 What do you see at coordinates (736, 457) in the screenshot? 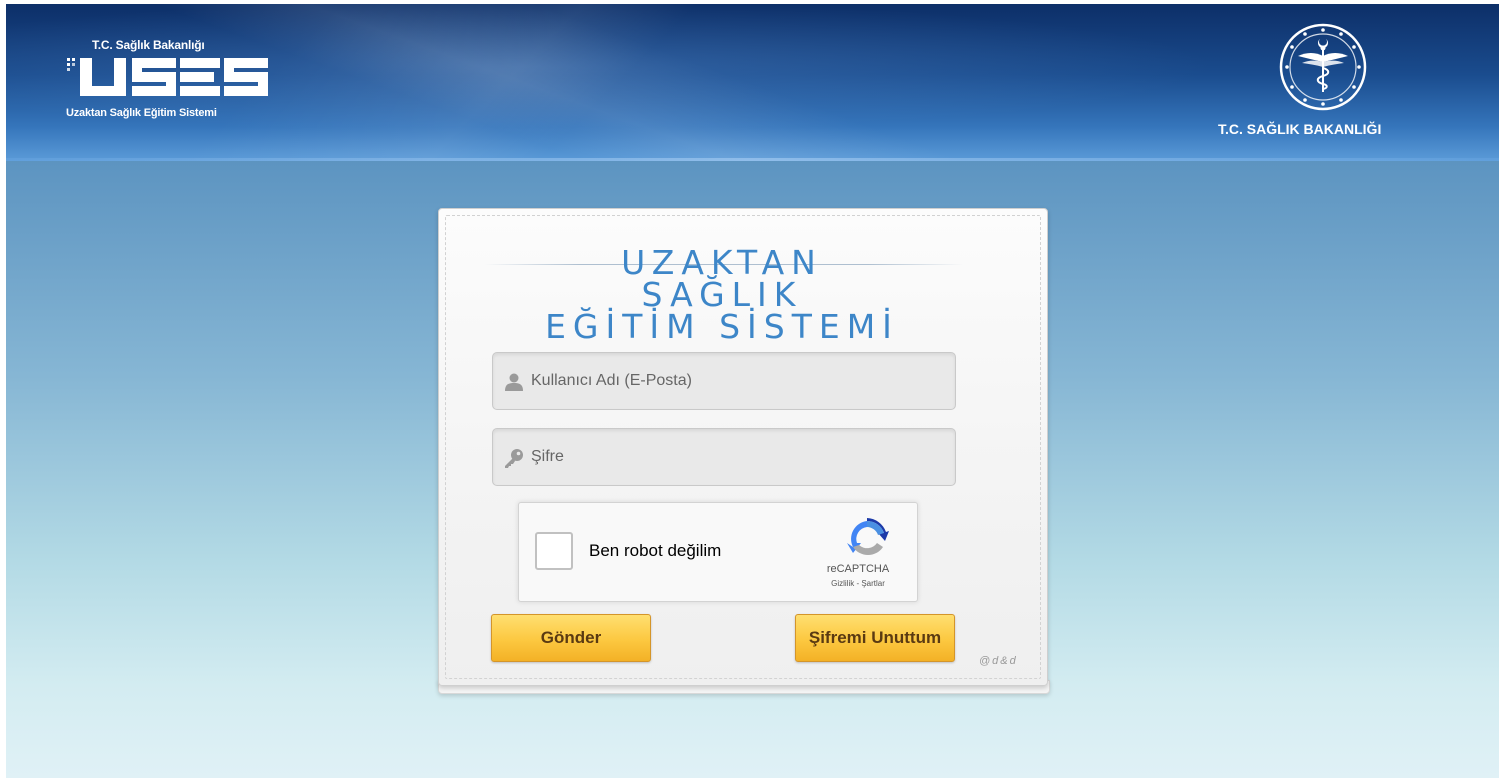
I see `password-input` at bounding box center [736, 457].